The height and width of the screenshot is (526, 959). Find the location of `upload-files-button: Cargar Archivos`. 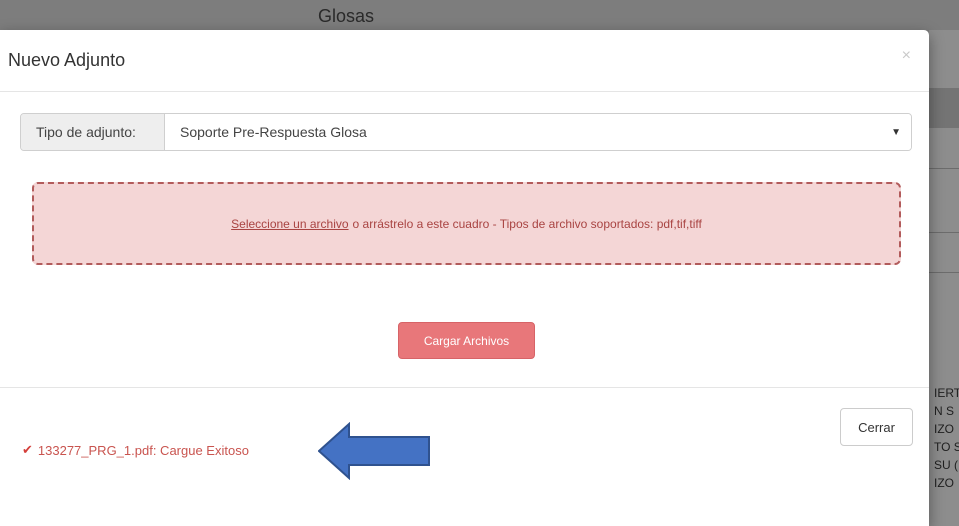

upload-files-button: Cargar Archivos is located at coordinates (466, 340).